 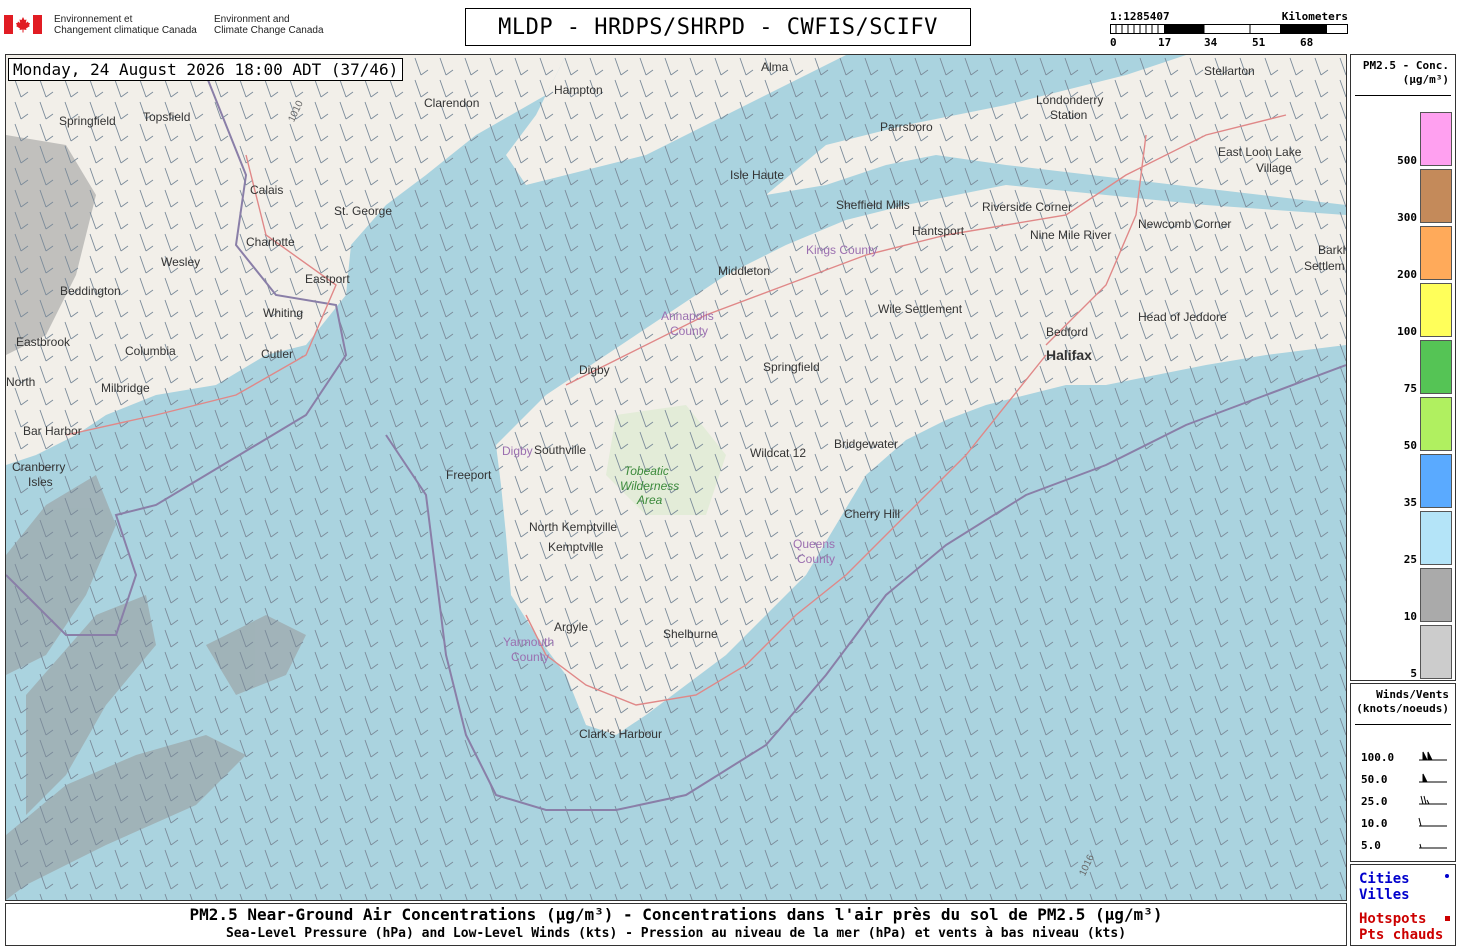 I want to click on pm25-level-label: 100, so click(x=1407, y=331).